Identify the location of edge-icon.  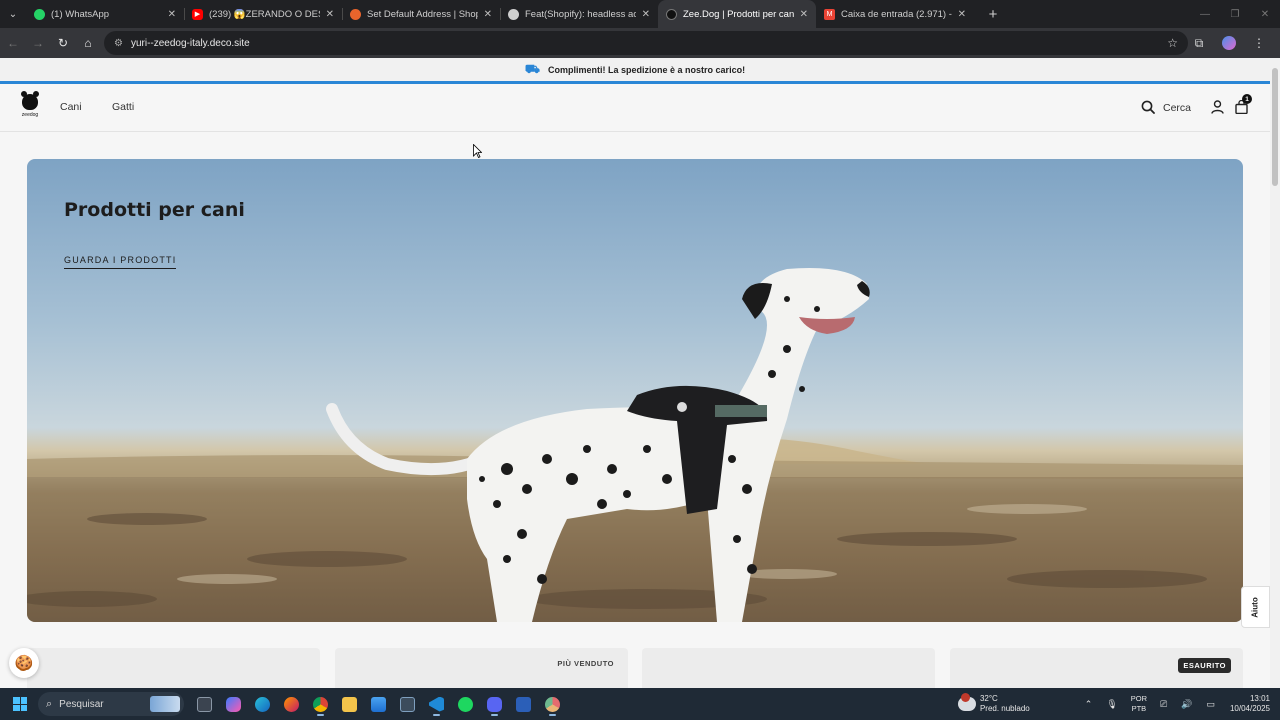
(262, 704).